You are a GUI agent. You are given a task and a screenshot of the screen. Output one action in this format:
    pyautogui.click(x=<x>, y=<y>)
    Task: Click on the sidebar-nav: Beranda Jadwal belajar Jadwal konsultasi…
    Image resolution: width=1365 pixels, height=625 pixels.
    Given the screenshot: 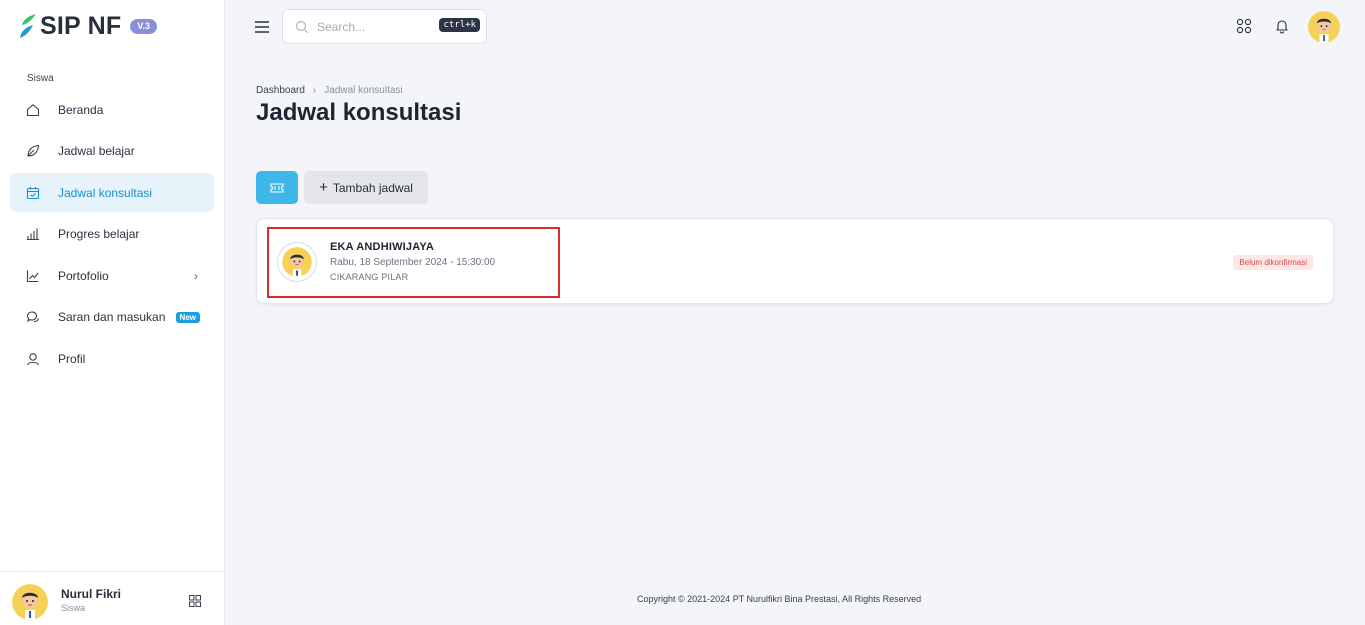 What is the action you would take?
    pyautogui.click(x=112, y=235)
    